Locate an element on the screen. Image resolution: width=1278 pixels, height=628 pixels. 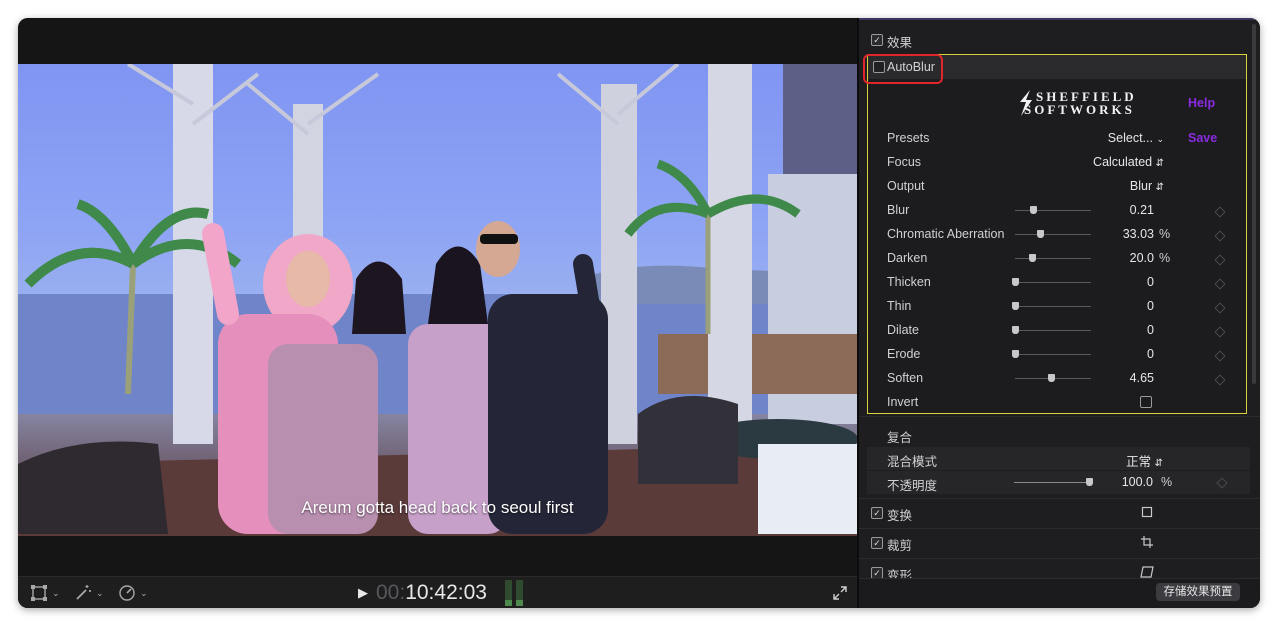
param-row-chromatic-aberration: Chromatic Aberration 33.03% is located at coordinates (1057, 238).